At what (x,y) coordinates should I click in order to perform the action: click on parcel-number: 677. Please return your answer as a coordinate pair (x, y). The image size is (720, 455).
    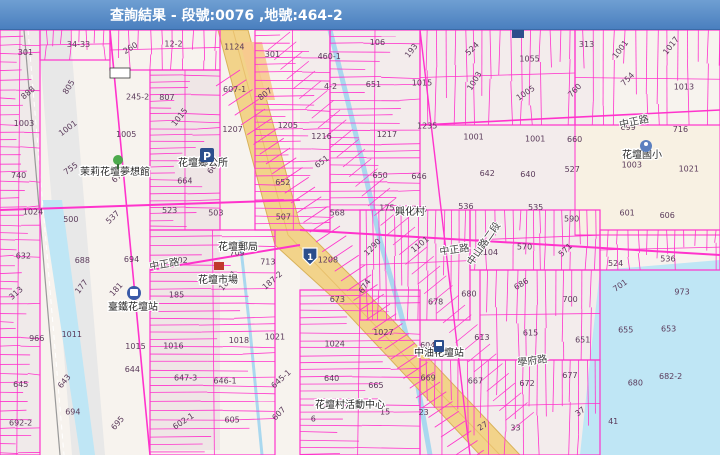
    Looking at the image, I should click on (569, 375).